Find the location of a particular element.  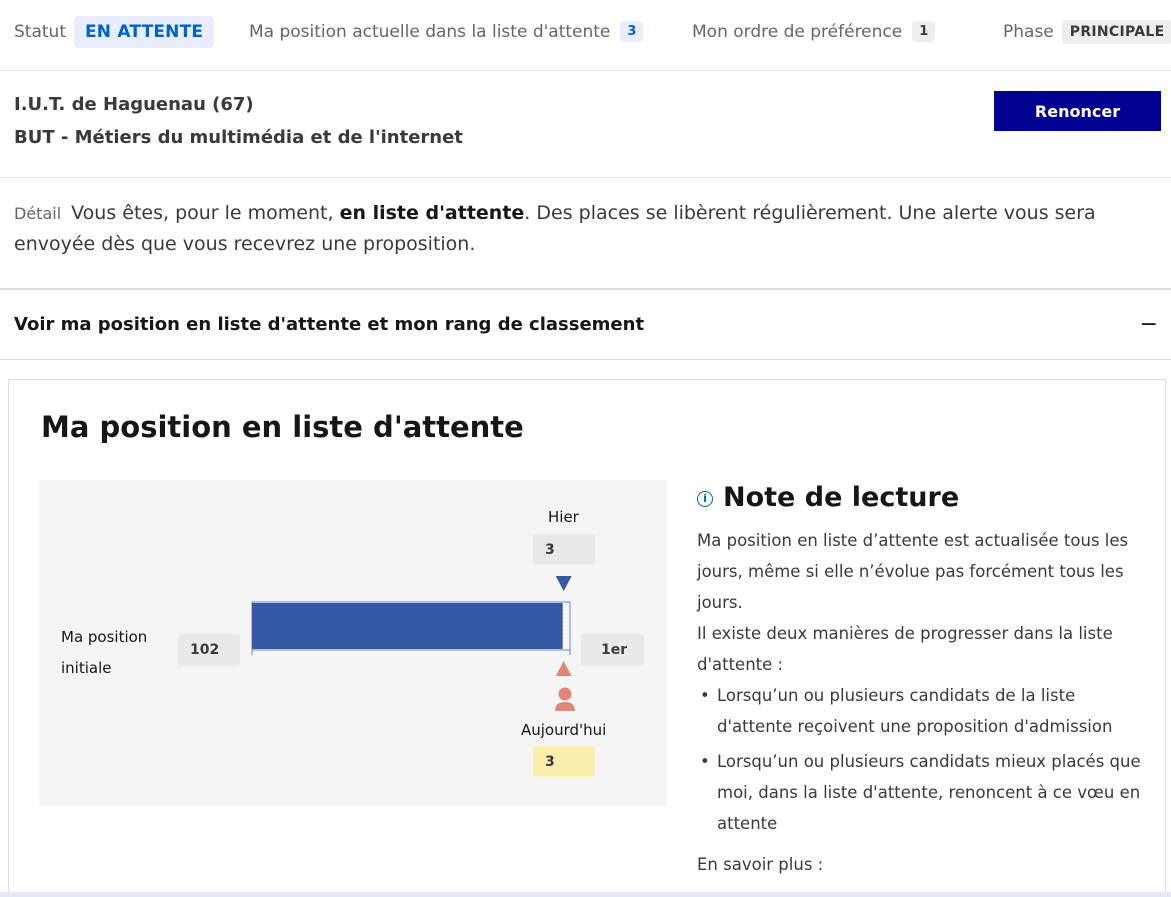

person-icon is located at coordinates (565, 699).